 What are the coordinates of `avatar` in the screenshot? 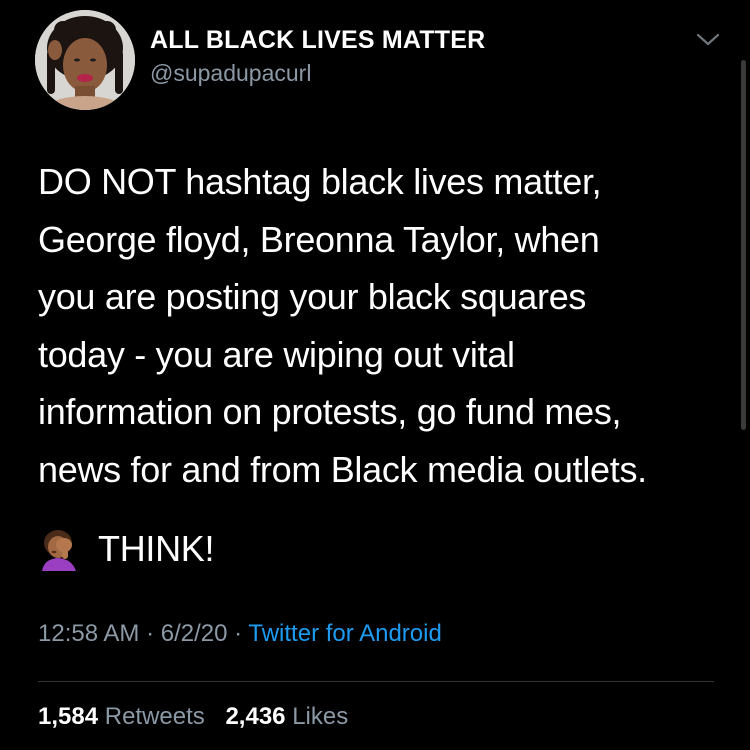 It's located at (85, 60).